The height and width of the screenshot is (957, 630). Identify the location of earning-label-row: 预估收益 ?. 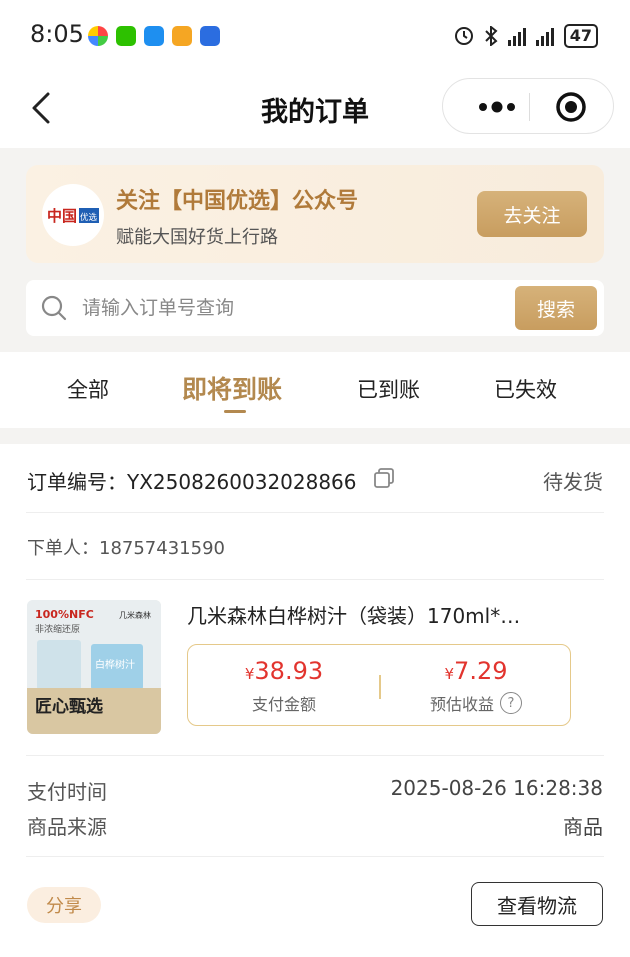
(476, 703).